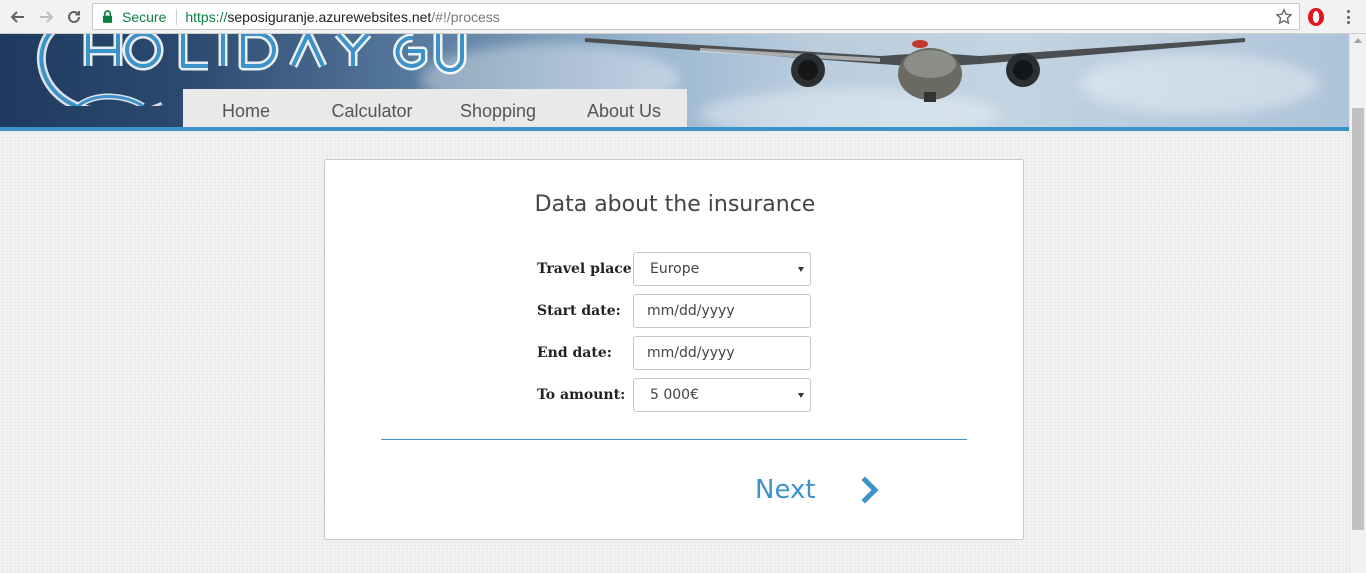  What do you see at coordinates (1316, 17) in the screenshot?
I see `opera-extension-icon` at bounding box center [1316, 17].